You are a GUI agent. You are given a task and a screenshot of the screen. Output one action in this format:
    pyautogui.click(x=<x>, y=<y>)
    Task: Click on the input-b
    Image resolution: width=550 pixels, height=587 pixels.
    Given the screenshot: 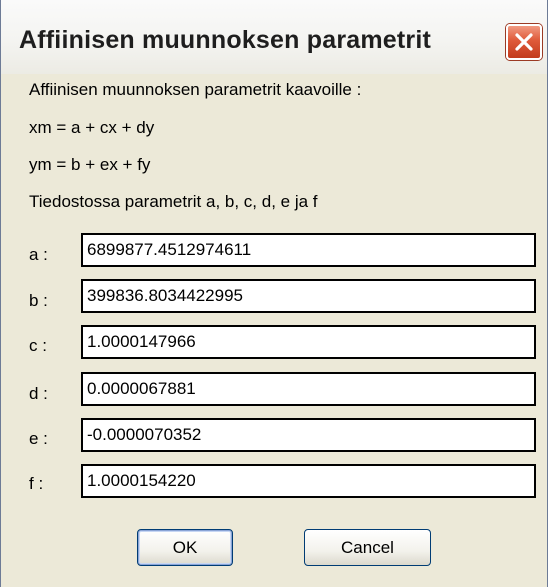 What is the action you would take?
    pyautogui.click(x=308, y=296)
    